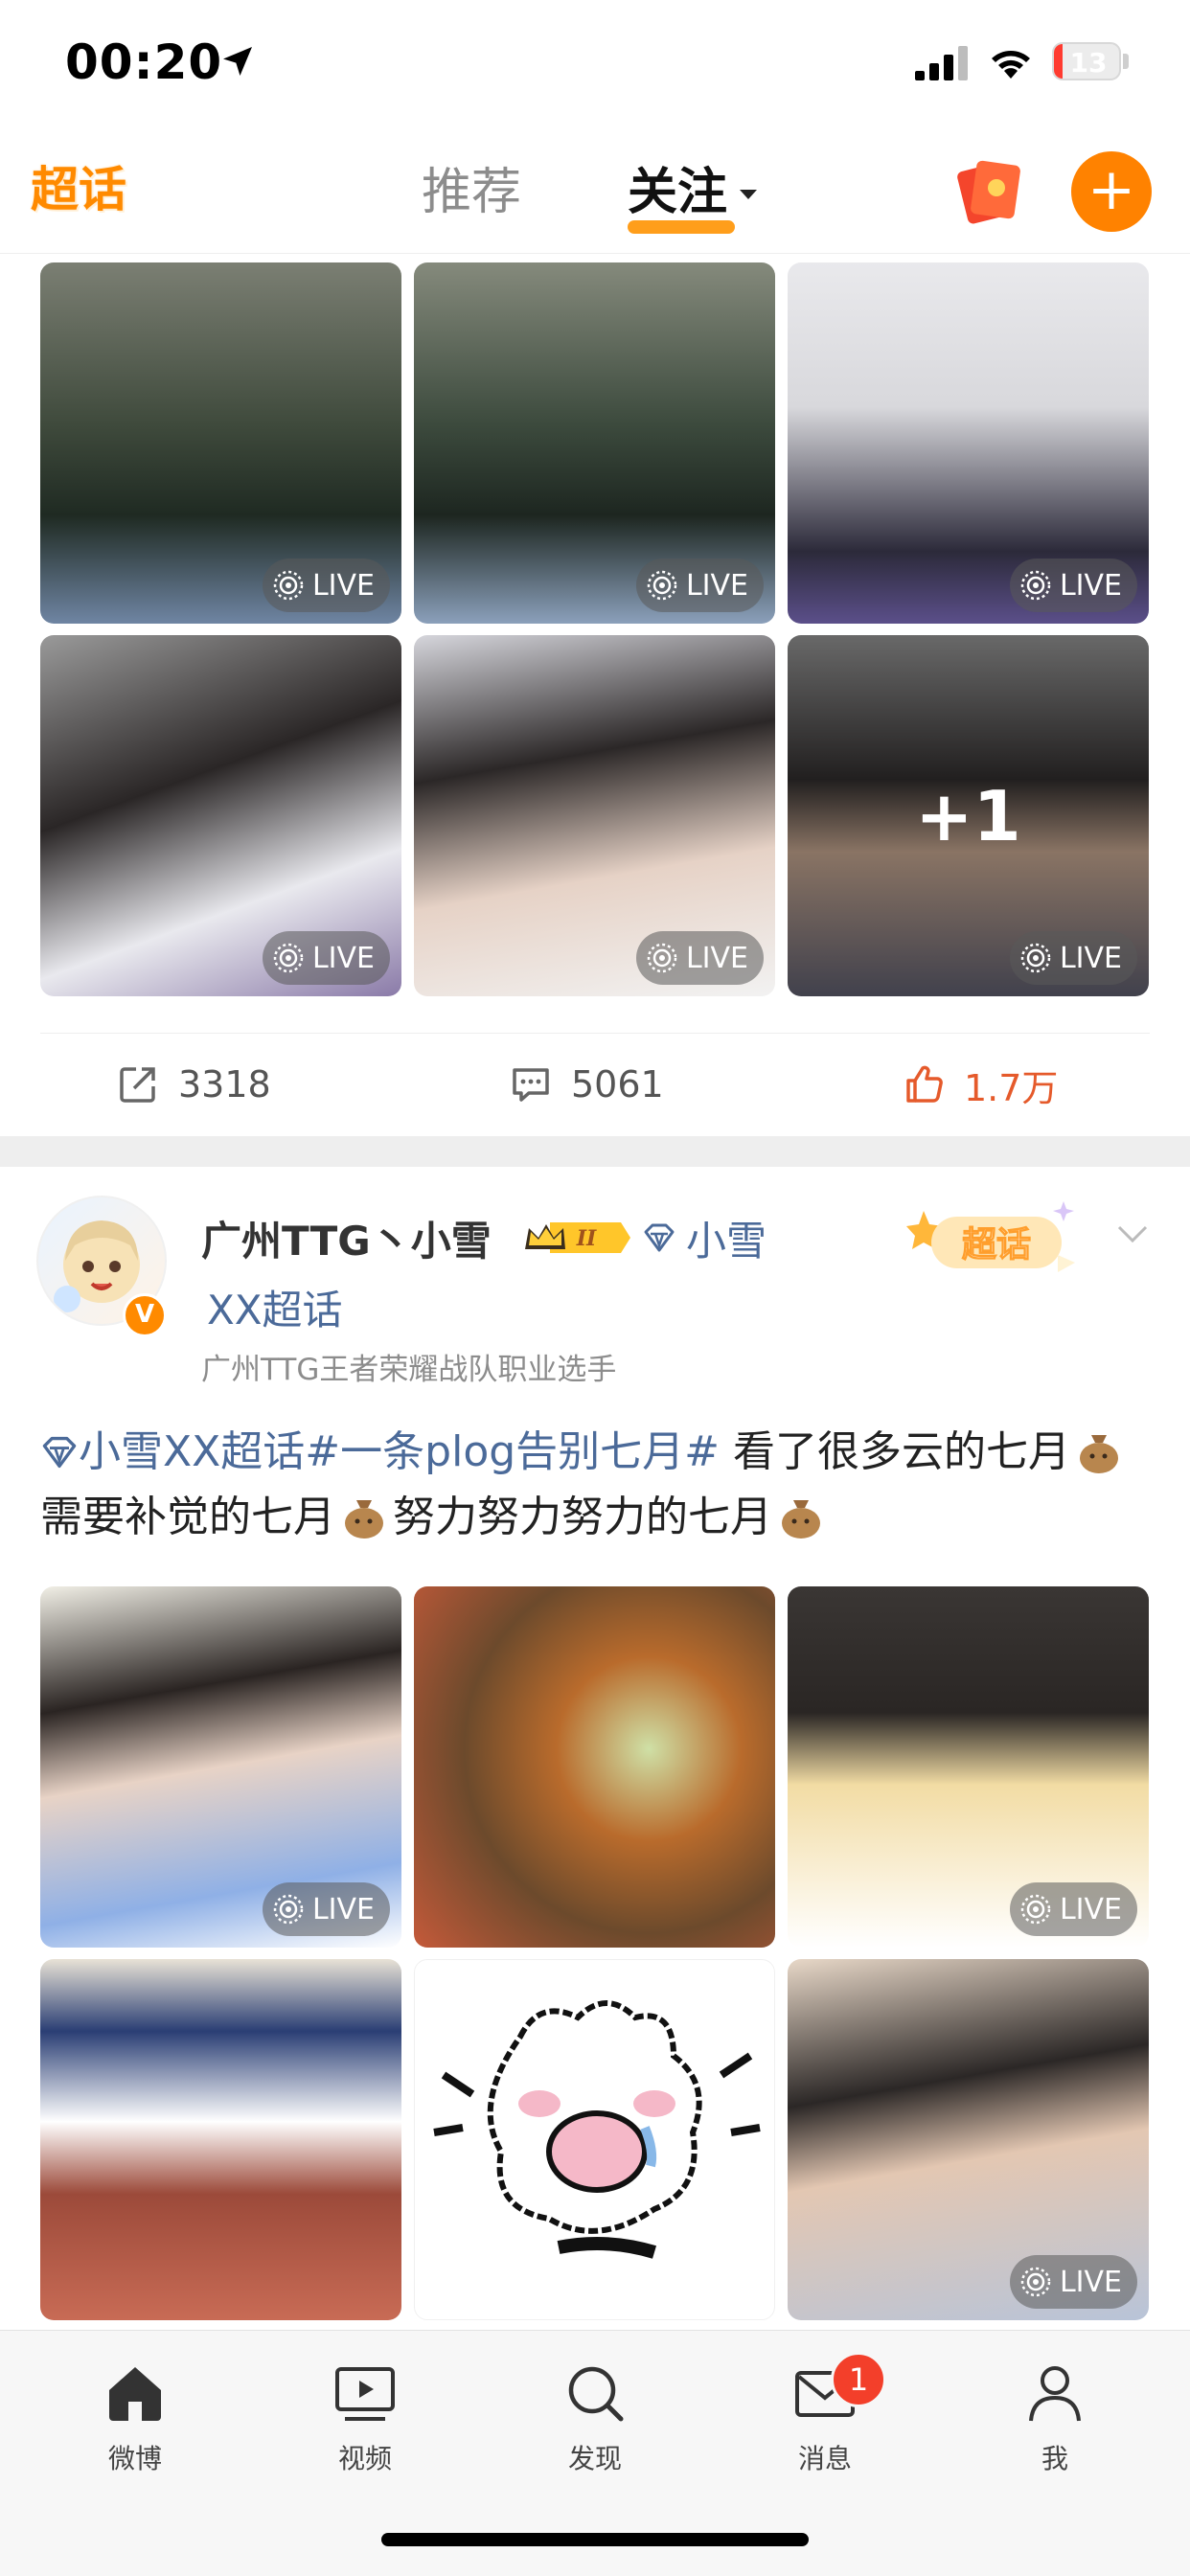 The width and height of the screenshot is (1190, 2576). What do you see at coordinates (587, 1239) in the screenshot?
I see `level-badge-text: II` at bounding box center [587, 1239].